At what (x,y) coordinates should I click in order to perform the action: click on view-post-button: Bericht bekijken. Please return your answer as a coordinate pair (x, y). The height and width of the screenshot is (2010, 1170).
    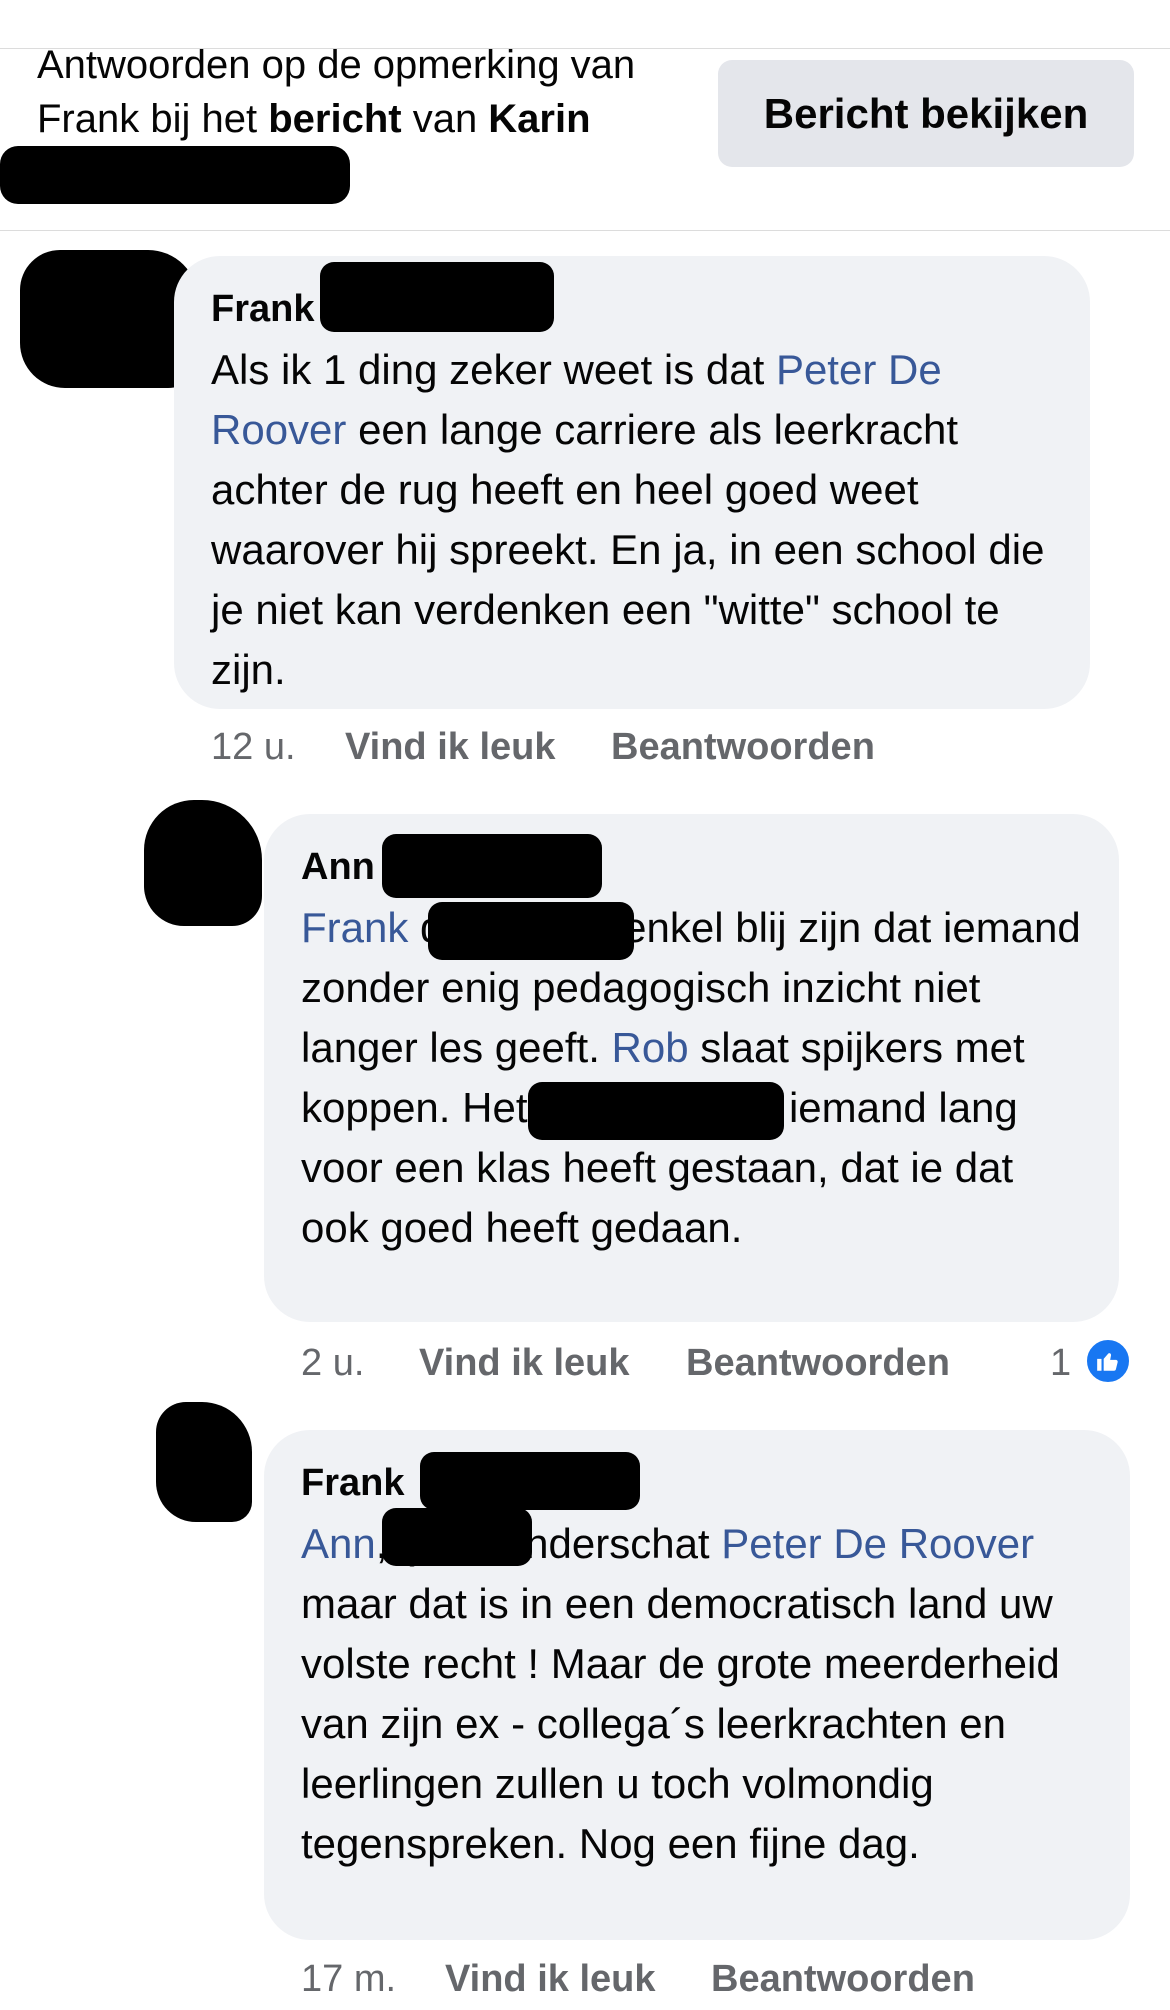
    Looking at the image, I should click on (926, 113).